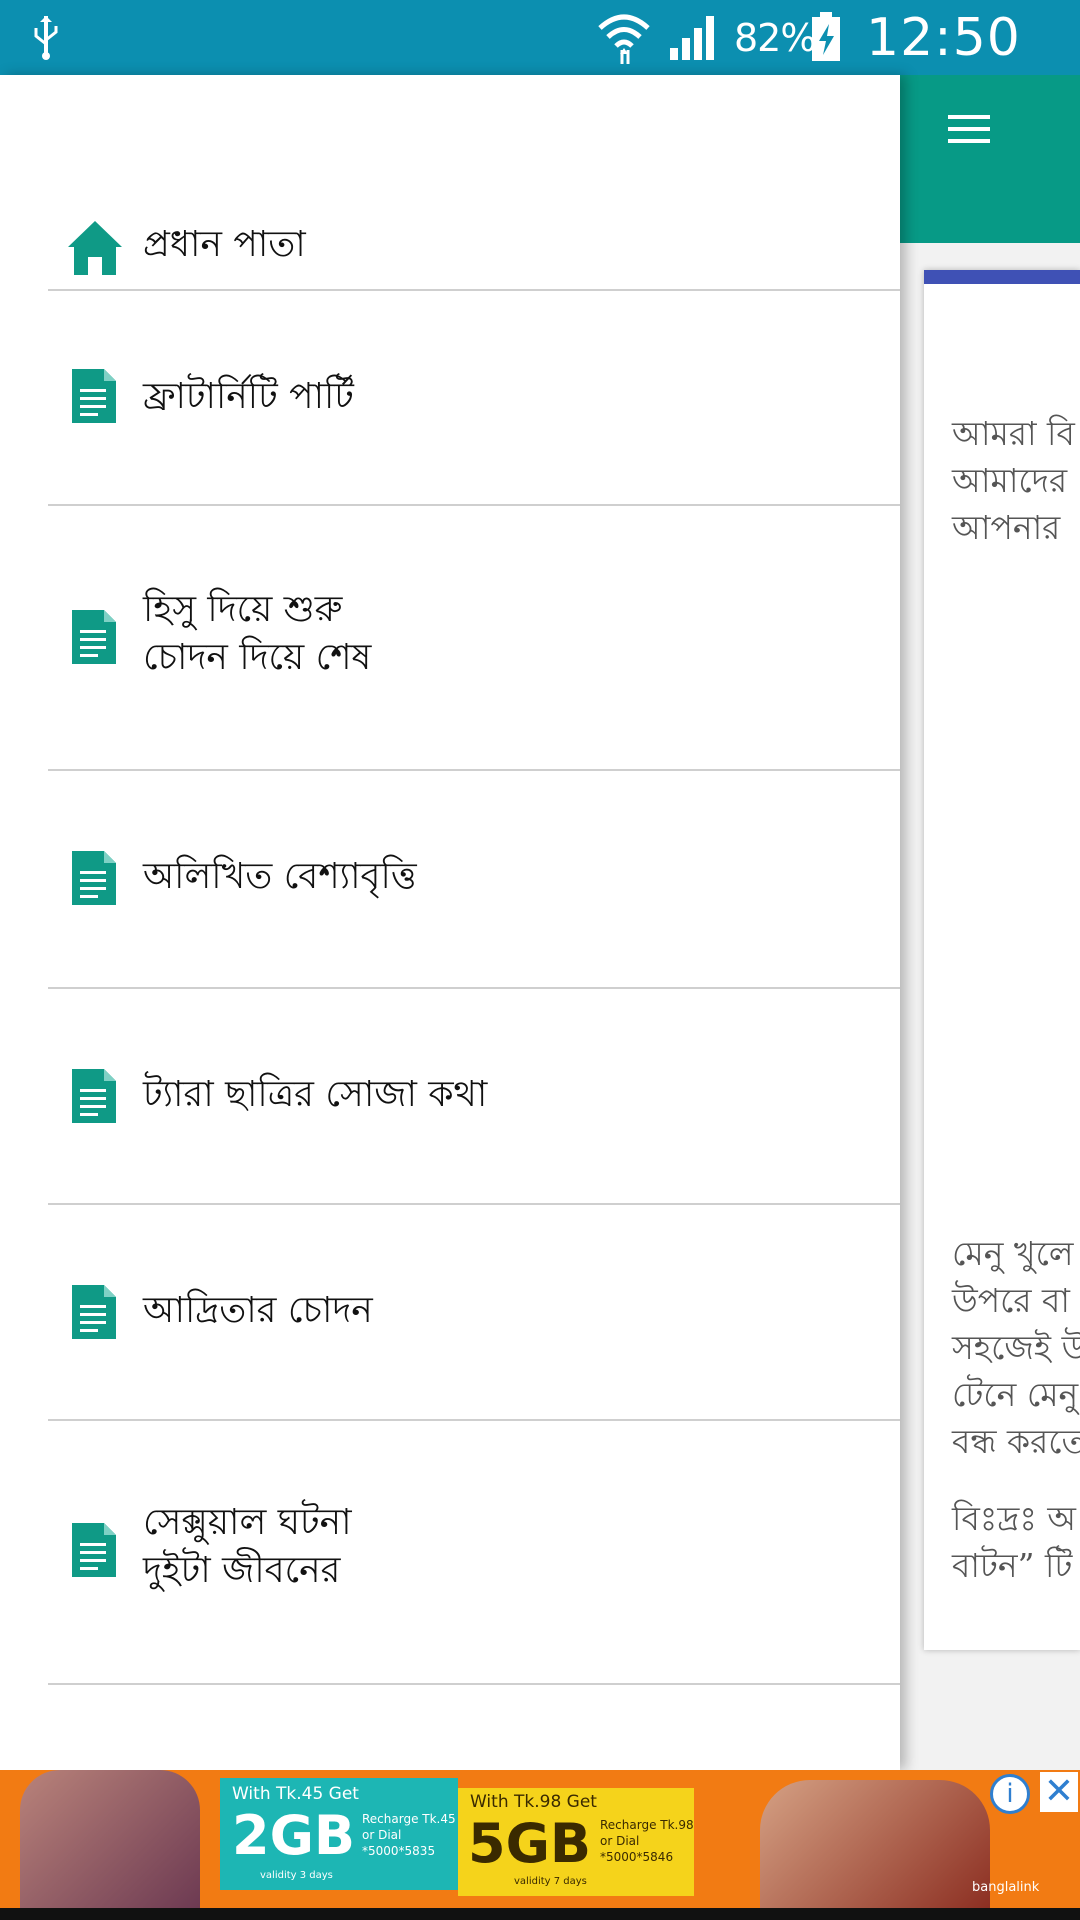 The image size is (1080, 1920). I want to click on card-text-line: আমরা বি, so click(1013, 433).